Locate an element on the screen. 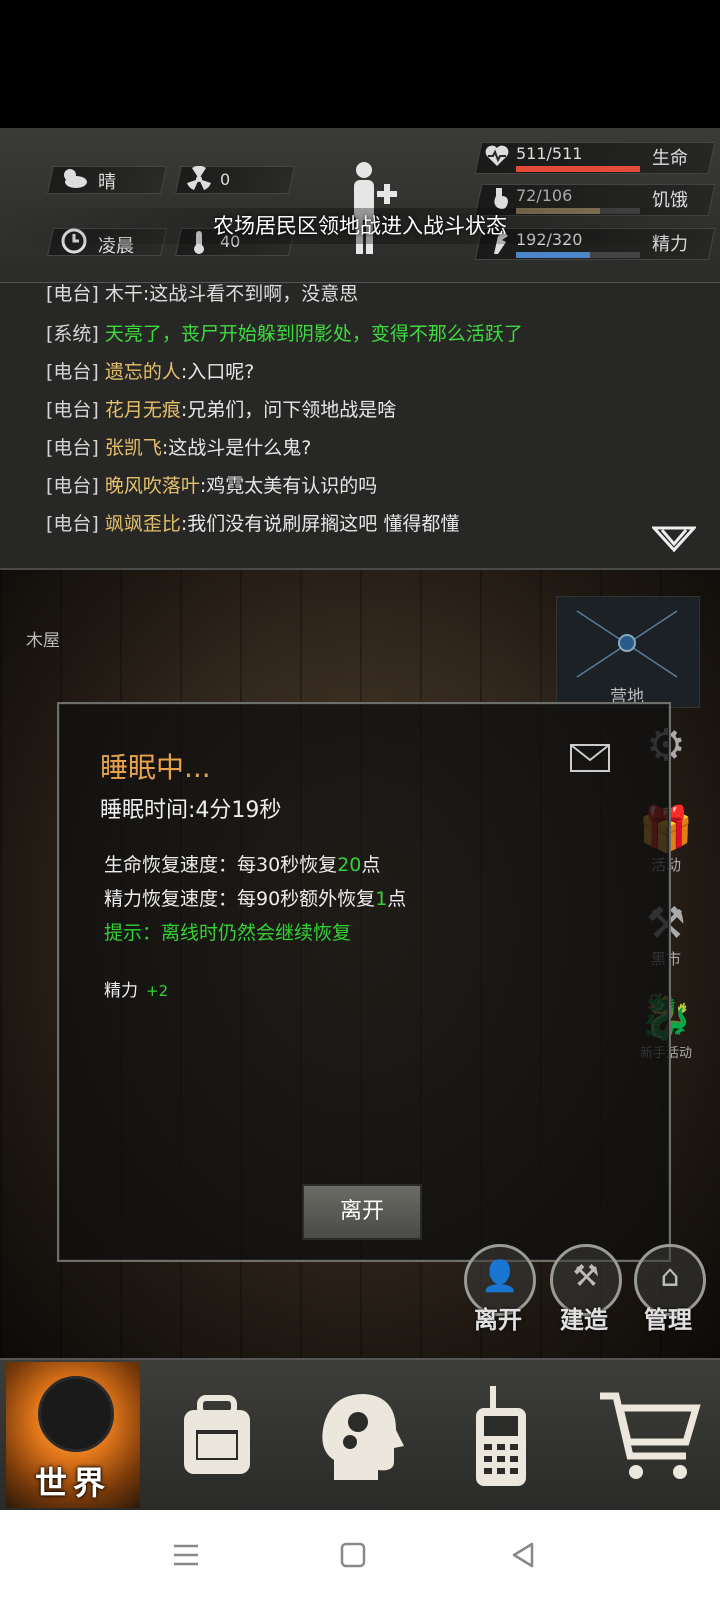  health-bar is located at coordinates (578, 169).